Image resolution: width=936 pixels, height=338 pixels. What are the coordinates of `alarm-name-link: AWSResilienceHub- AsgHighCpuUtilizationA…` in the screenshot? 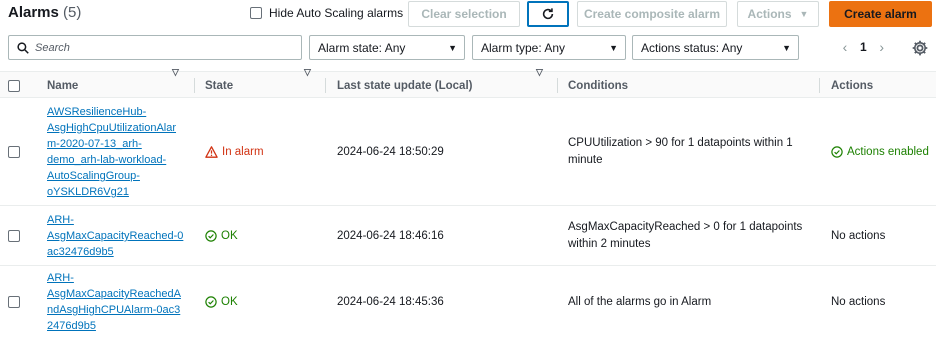 It's located at (111, 152).